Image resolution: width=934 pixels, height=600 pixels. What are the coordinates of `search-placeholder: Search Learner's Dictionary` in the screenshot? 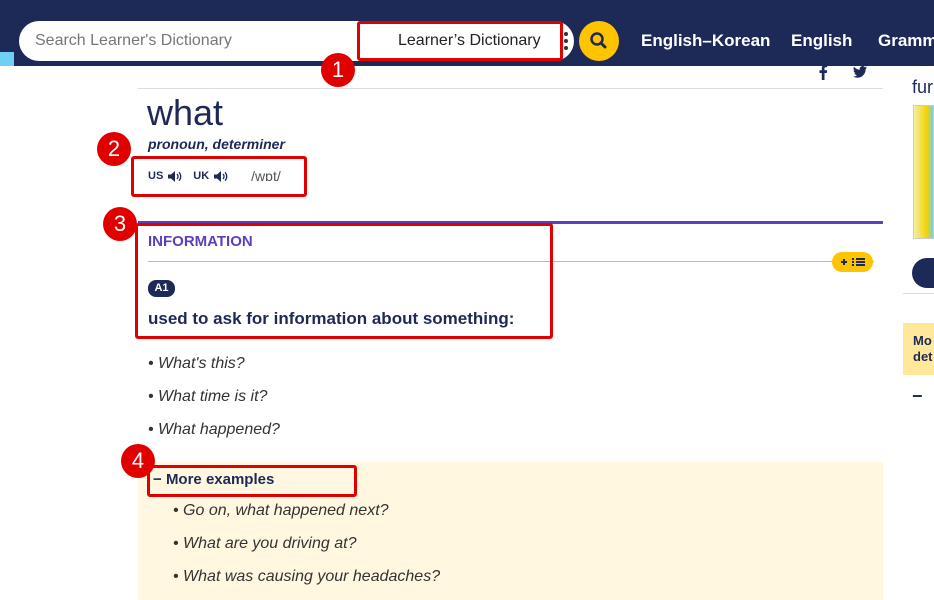 It's located at (133, 40).